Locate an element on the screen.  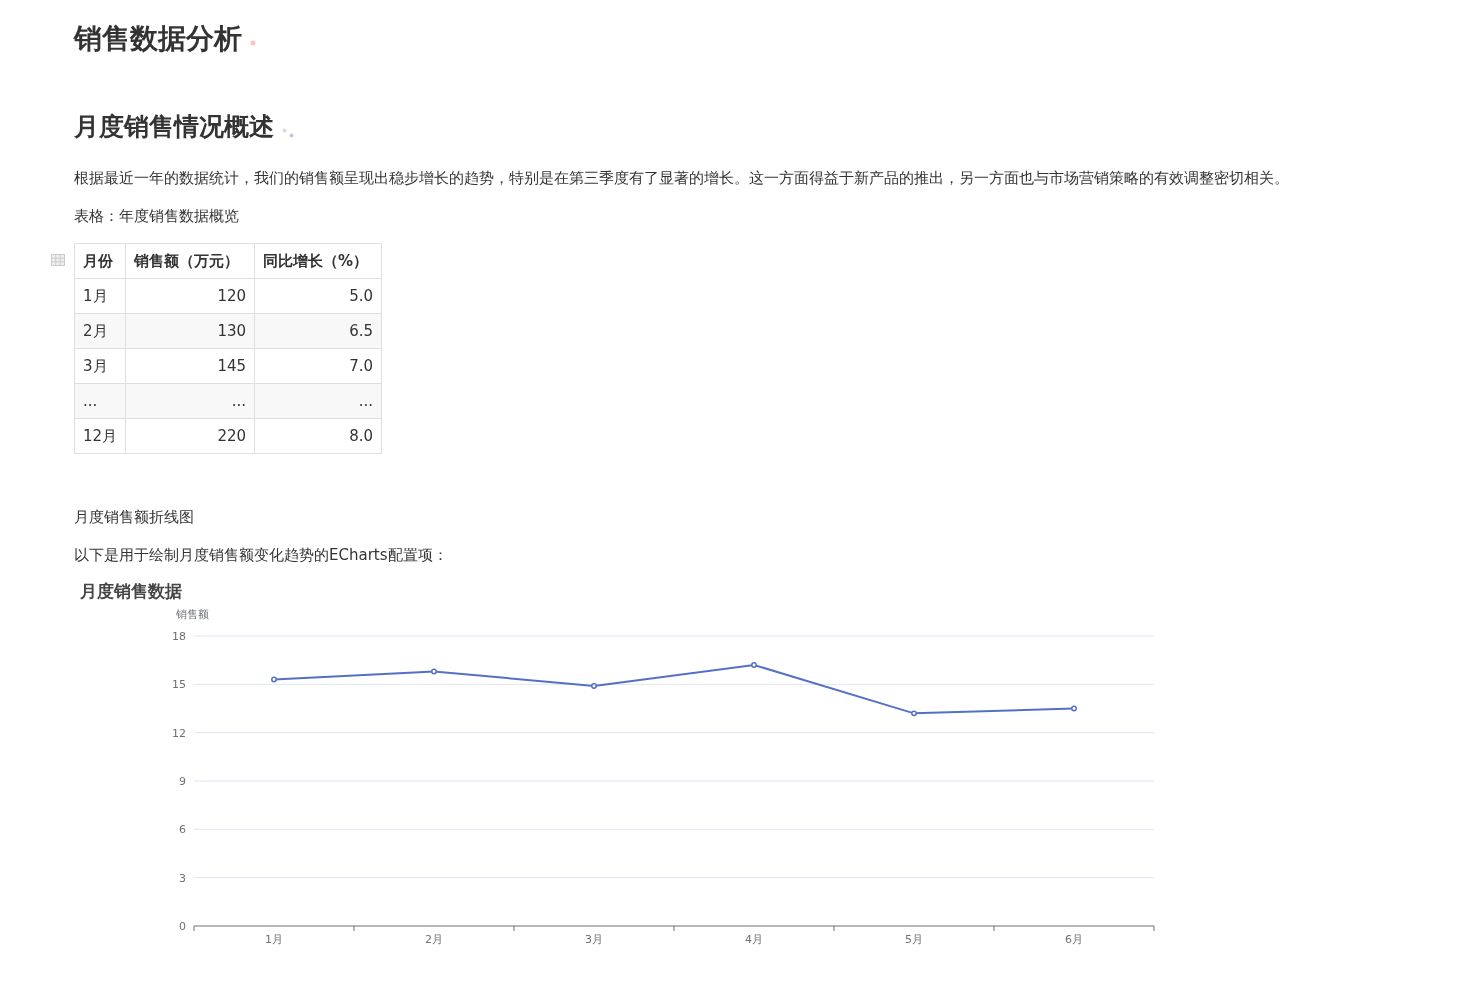
table-cell: 3月 is located at coordinates (100, 366).